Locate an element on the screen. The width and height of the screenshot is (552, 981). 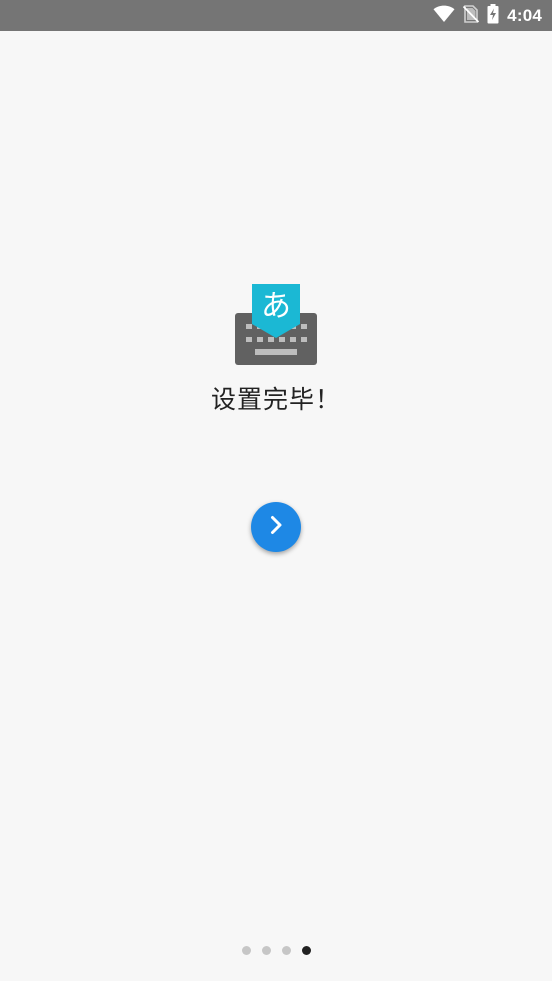
battery-charging-icon is located at coordinates (493, 15).